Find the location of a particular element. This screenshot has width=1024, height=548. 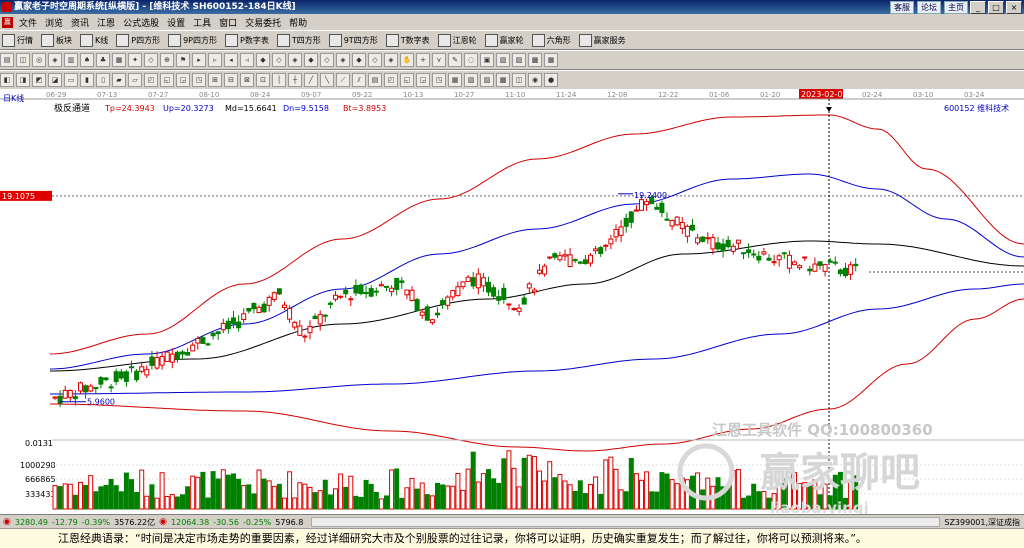

analysis-tool-20-icon: ╱ is located at coordinates (311, 80).